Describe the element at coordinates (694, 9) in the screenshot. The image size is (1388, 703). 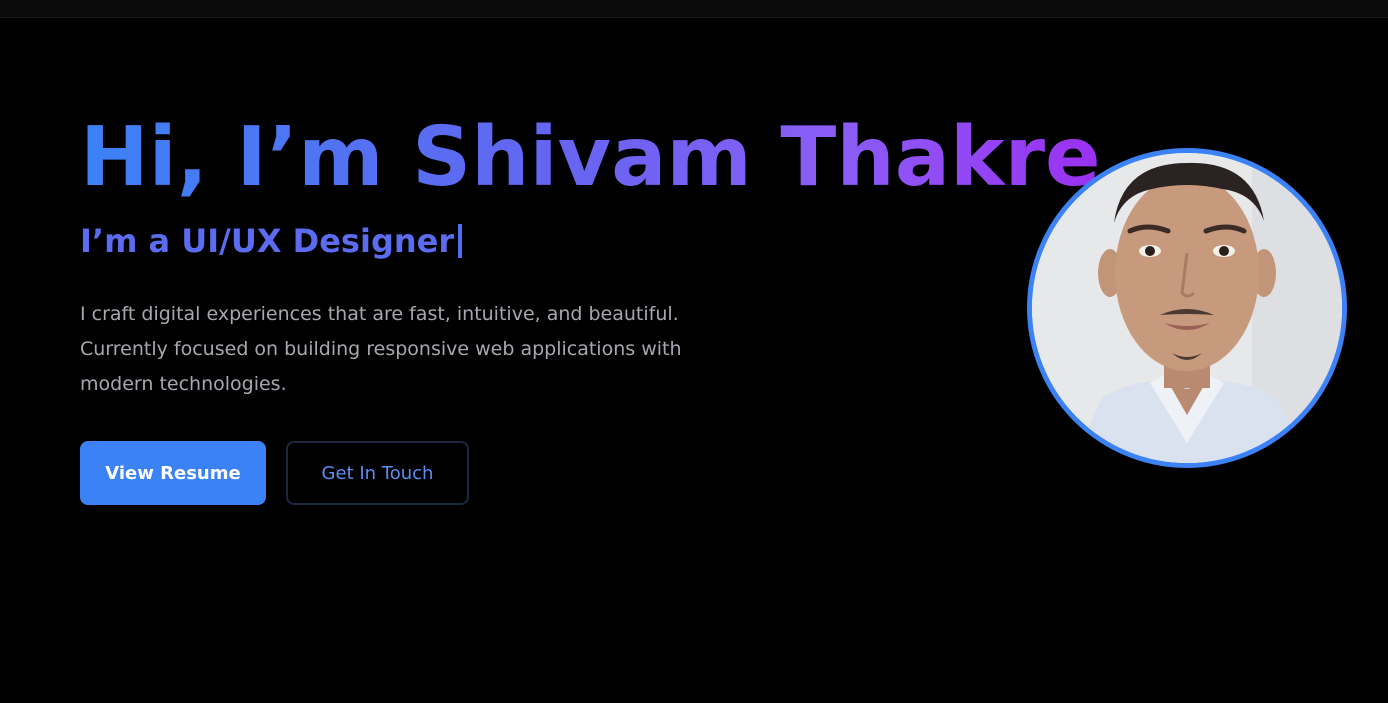
I see `top-navbar` at that location.